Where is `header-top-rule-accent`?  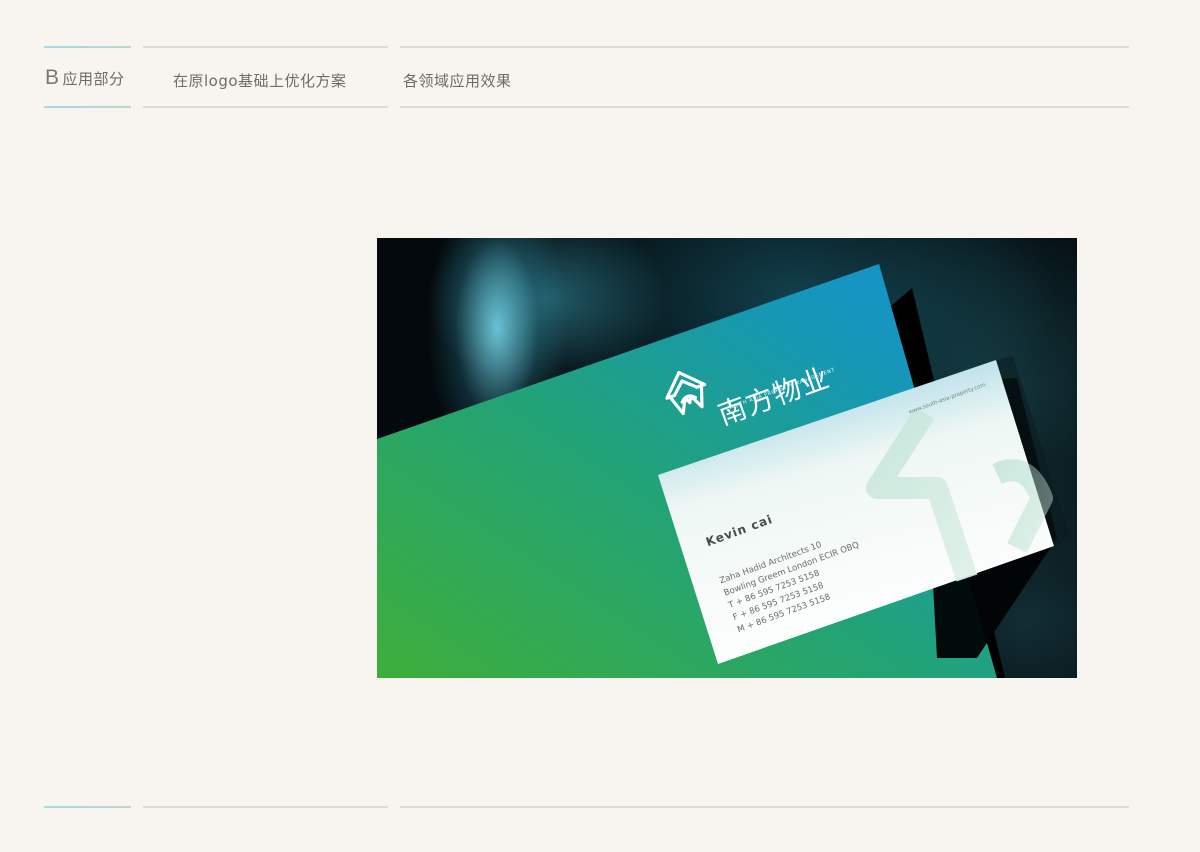 header-top-rule-accent is located at coordinates (87, 47).